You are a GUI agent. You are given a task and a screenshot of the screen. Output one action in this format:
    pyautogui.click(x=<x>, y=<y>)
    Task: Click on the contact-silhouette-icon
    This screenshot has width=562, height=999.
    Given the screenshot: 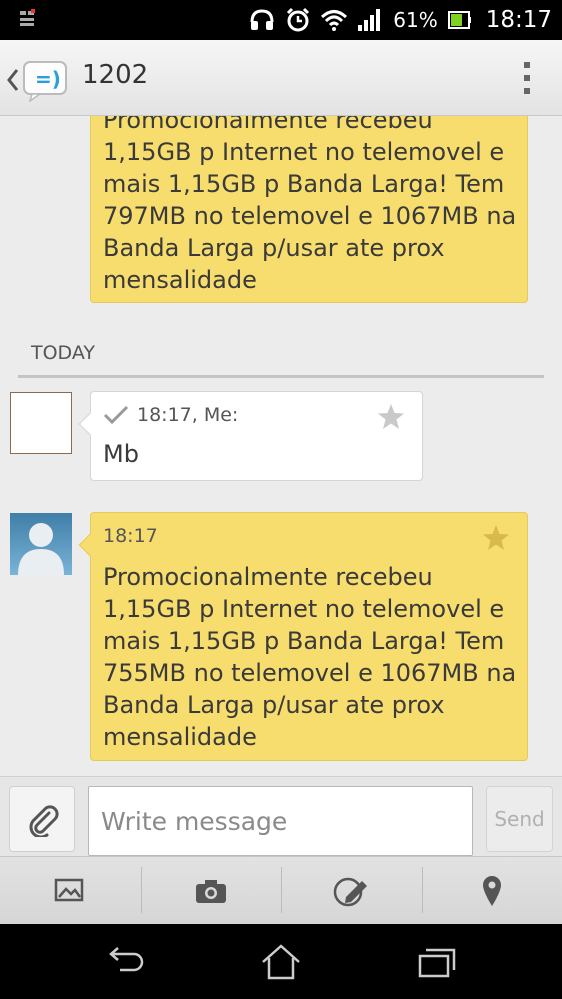 What is the action you would take?
    pyautogui.click(x=41, y=549)
    